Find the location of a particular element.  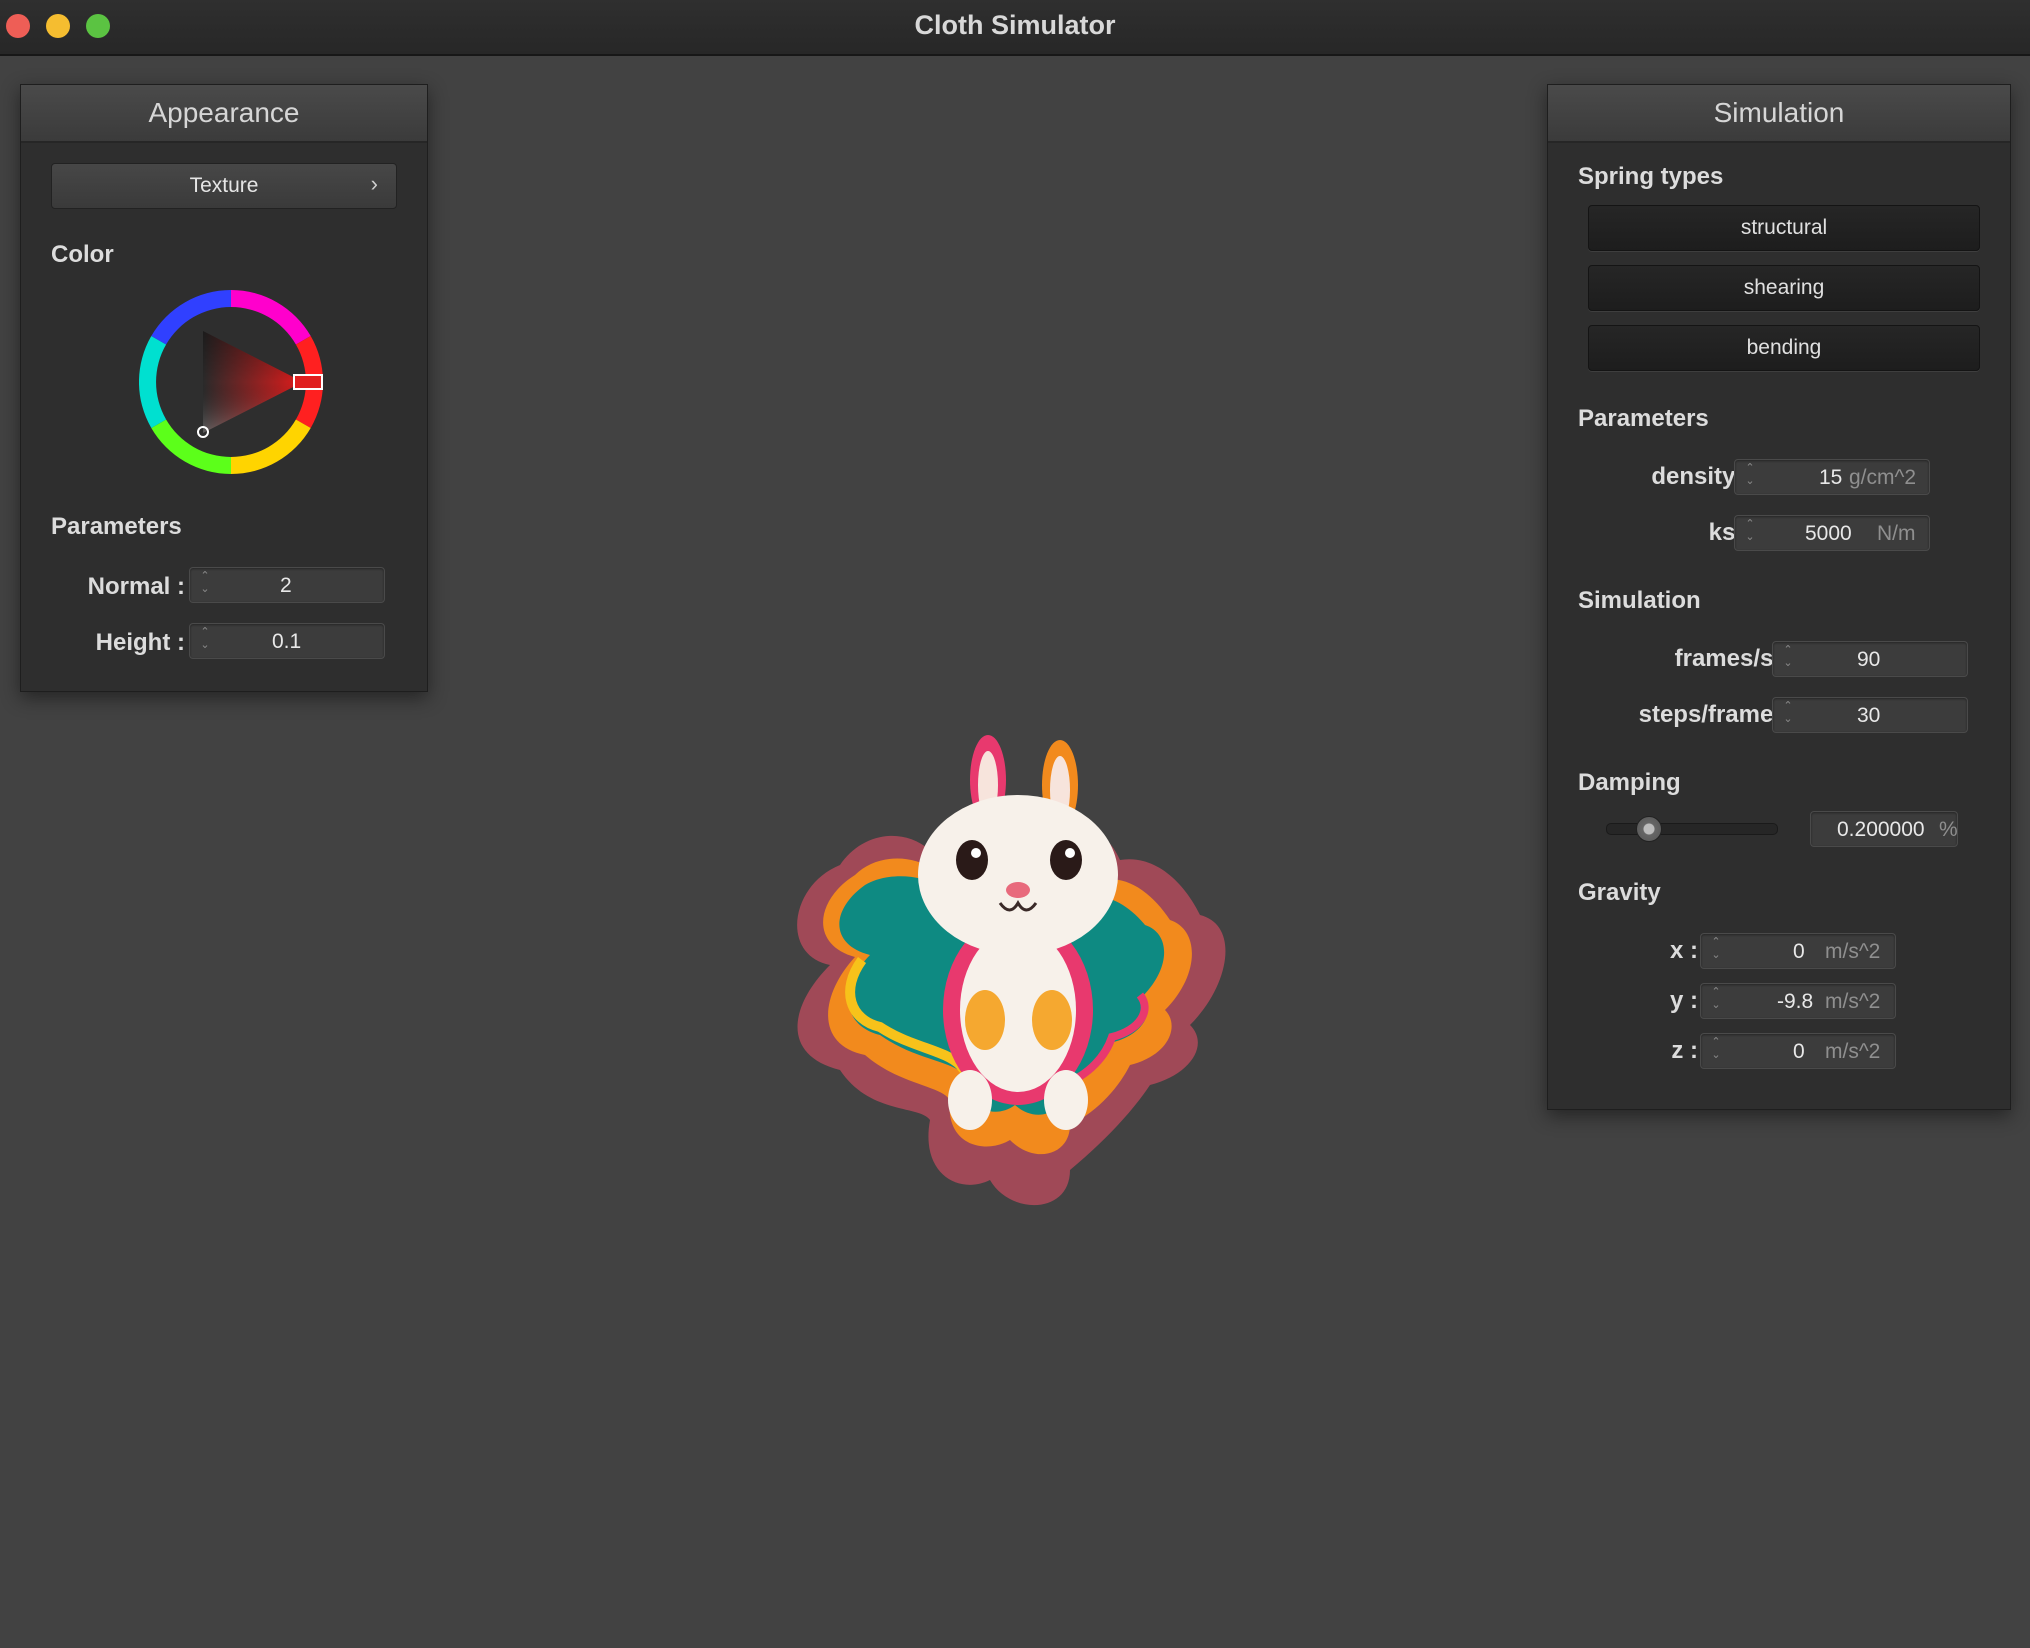

cloth-render is located at coordinates (1020, 975).